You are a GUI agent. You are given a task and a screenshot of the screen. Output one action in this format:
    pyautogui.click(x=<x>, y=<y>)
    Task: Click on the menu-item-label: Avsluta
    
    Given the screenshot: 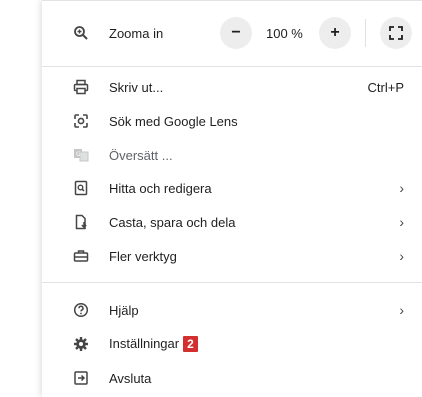 What is the action you would take?
    pyautogui.click(x=130, y=378)
    